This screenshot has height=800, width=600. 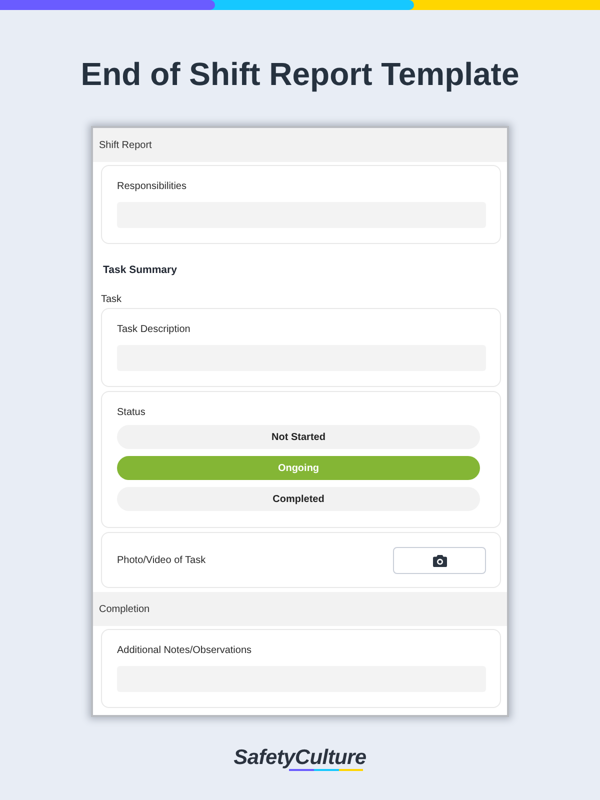 I want to click on section-header: Completion, so click(x=300, y=609).